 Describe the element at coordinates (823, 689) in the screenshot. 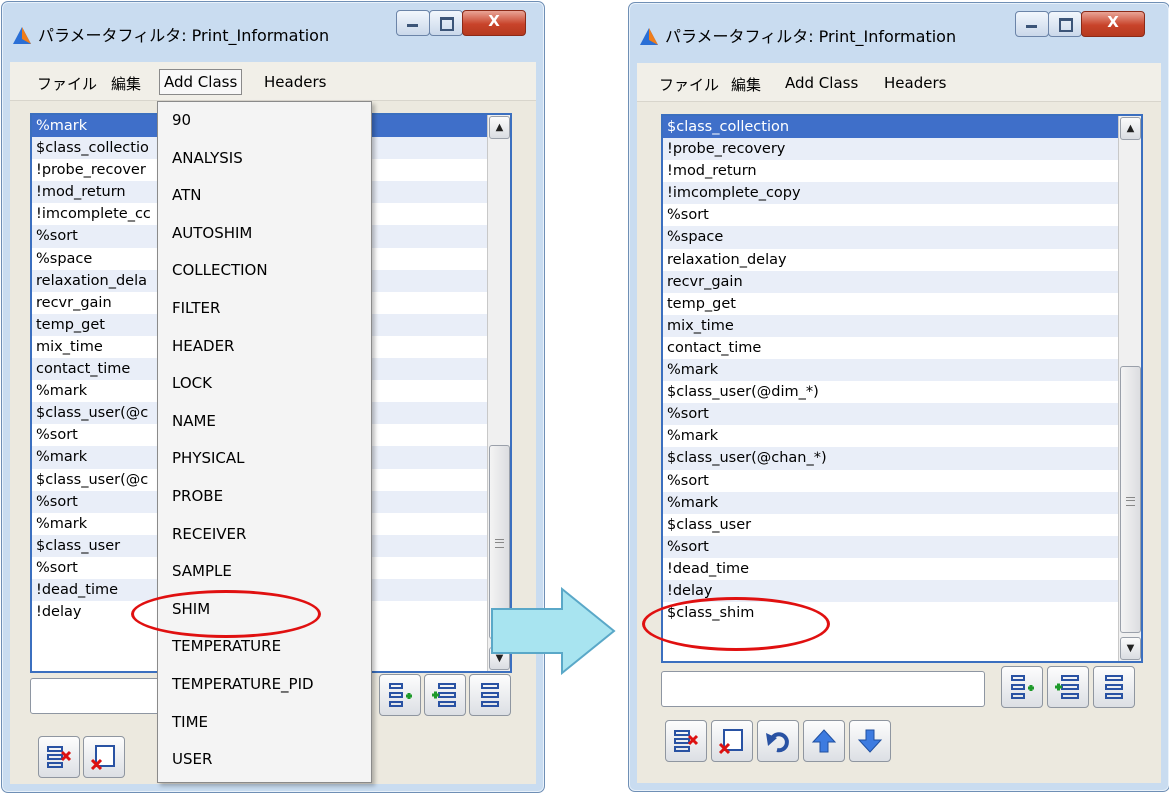

I see `filter-text-input` at that location.